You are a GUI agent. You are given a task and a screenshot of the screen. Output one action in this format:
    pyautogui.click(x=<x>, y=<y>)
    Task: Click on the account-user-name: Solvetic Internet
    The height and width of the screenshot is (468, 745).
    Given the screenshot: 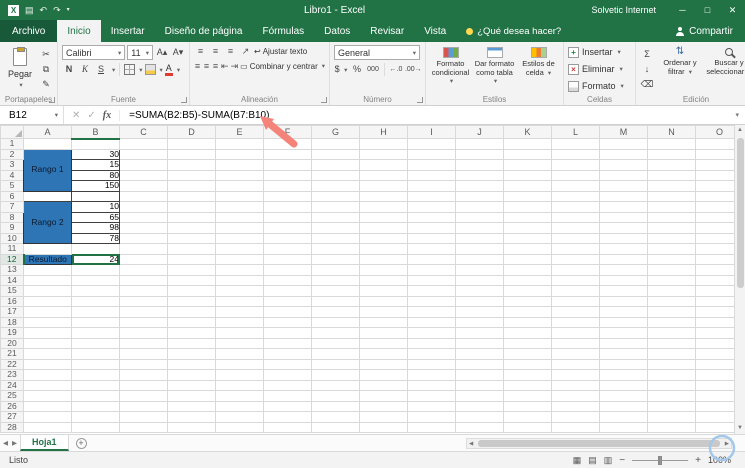 What is the action you would take?
    pyautogui.click(x=623, y=10)
    